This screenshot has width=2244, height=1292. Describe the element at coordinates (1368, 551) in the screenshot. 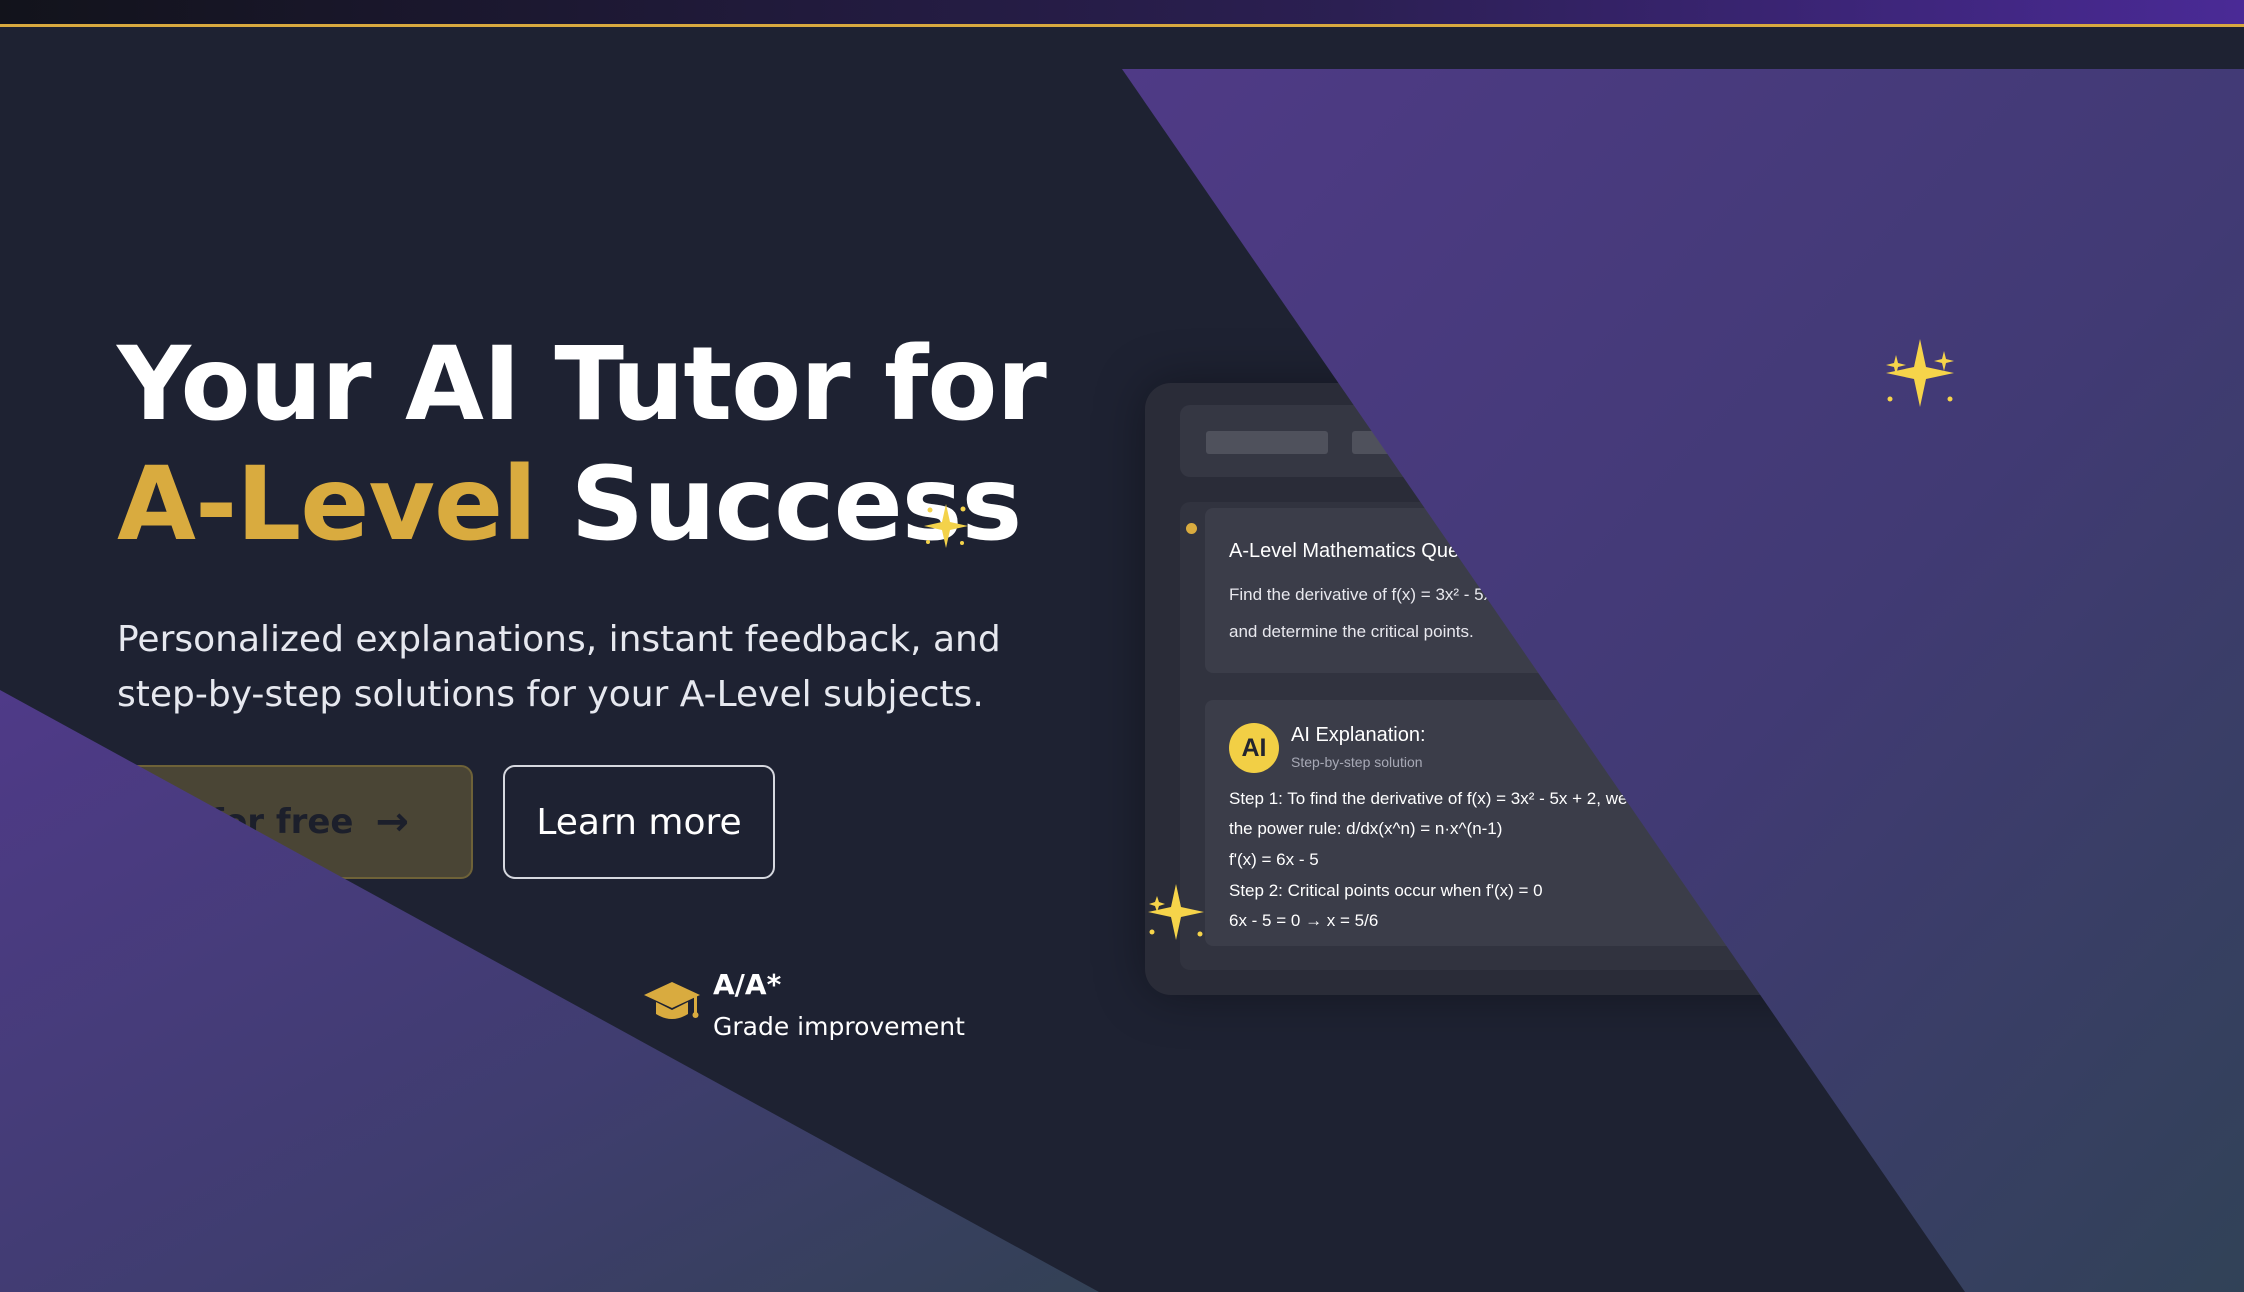

I see `question-title: A-Level Mathematics Question:` at that location.